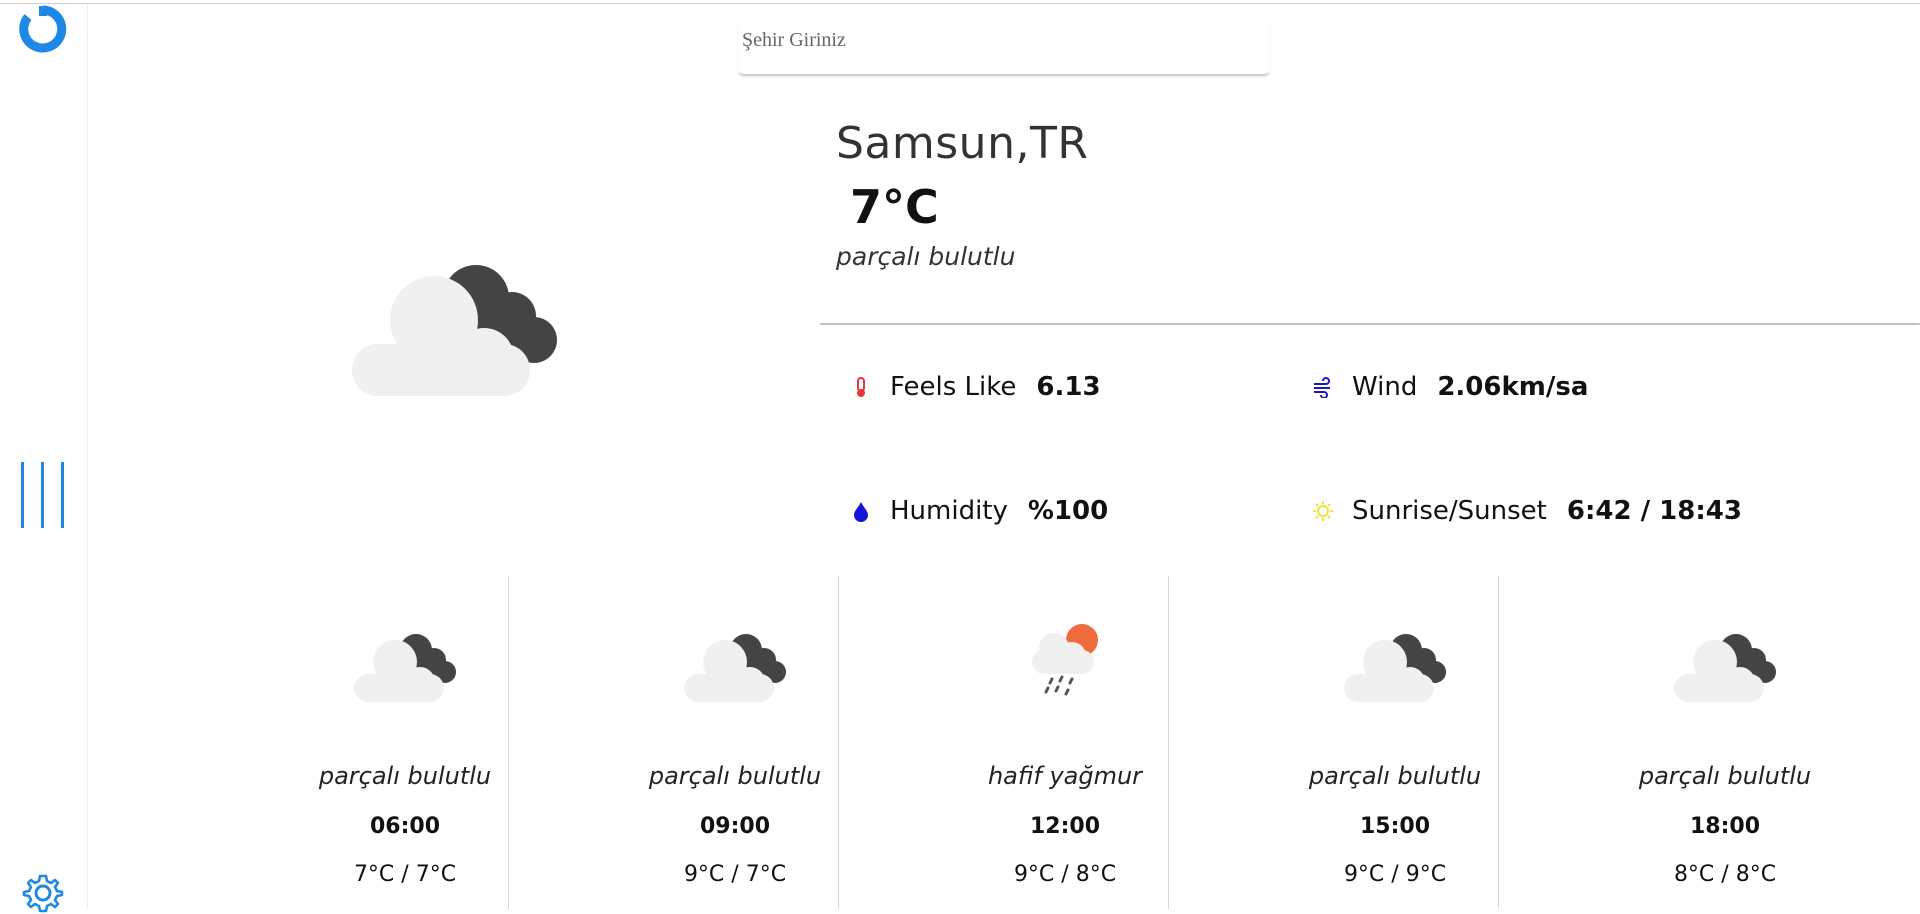 This screenshot has height=914, width=1920. Describe the element at coordinates (735, 742) in the screenshot. I see `forecast-item: parçalı bulutlu 09:00 9°C / 7°C` at that location.